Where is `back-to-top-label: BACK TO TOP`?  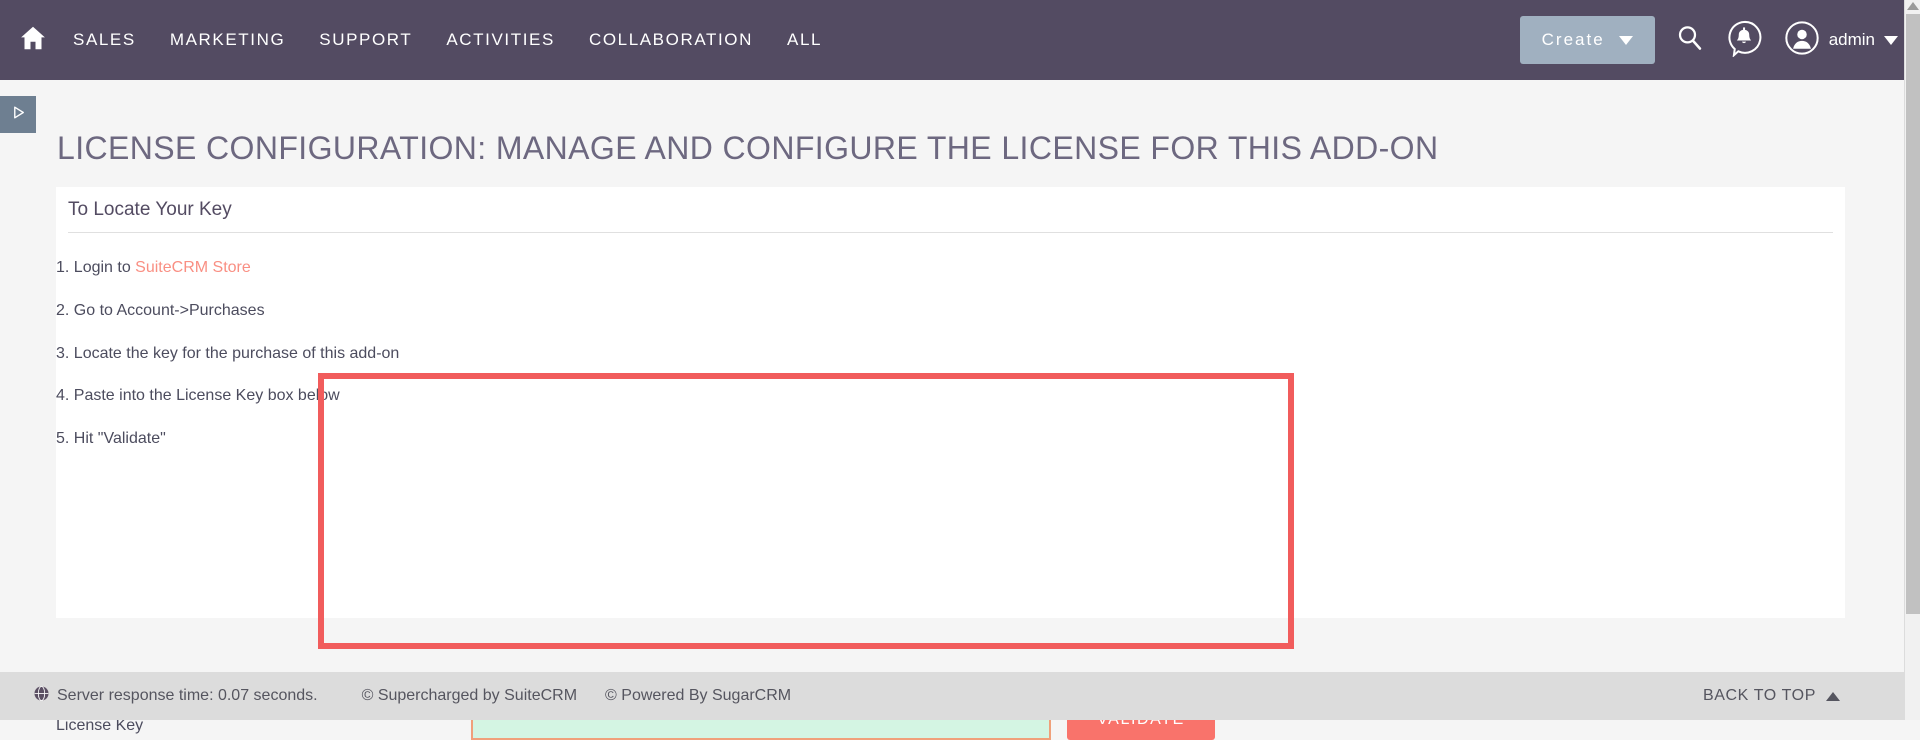
back-to-top-label: BACK TO TOP is located at coordinates (1759, 696).